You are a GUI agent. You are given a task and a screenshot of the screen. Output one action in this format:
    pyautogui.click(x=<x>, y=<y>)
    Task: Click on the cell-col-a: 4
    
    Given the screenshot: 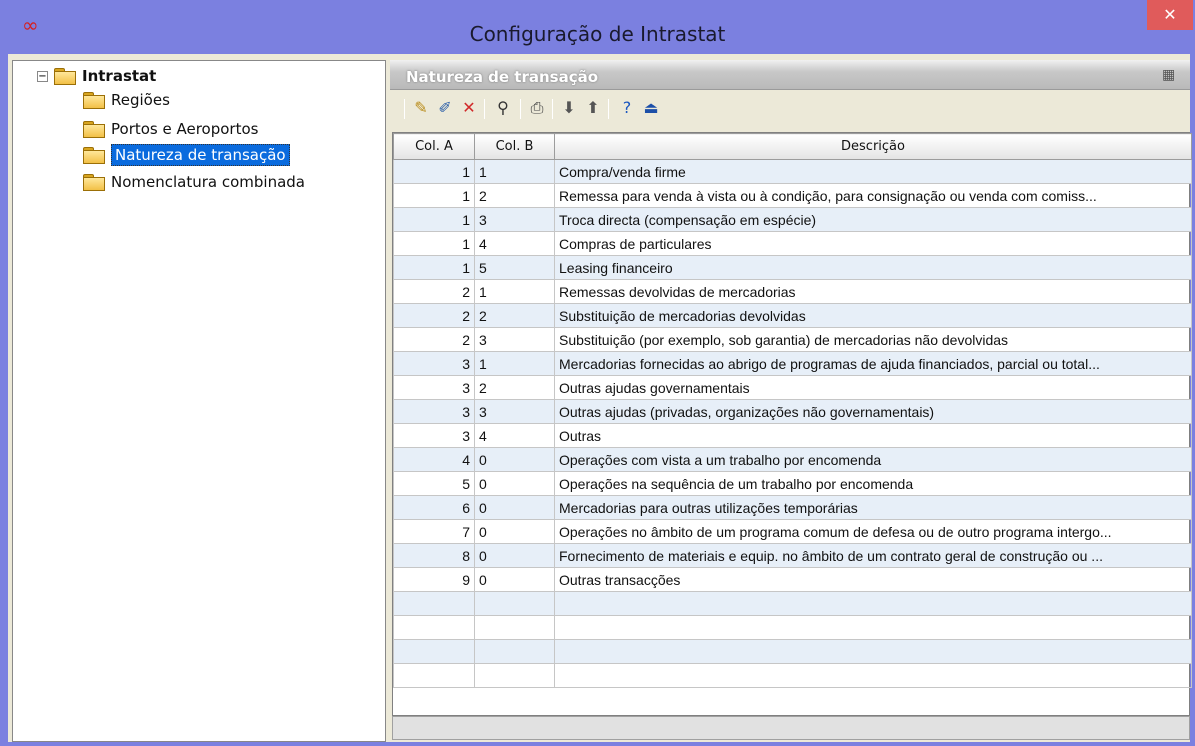 What is the action you would take?
    pyautogui.click(x=434, y=459)
    